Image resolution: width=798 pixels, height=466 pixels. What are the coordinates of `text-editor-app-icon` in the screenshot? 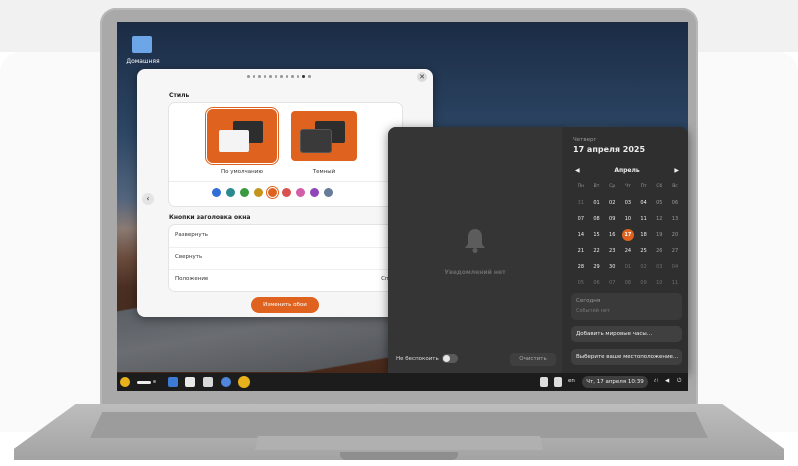 It's located at (190, 382).